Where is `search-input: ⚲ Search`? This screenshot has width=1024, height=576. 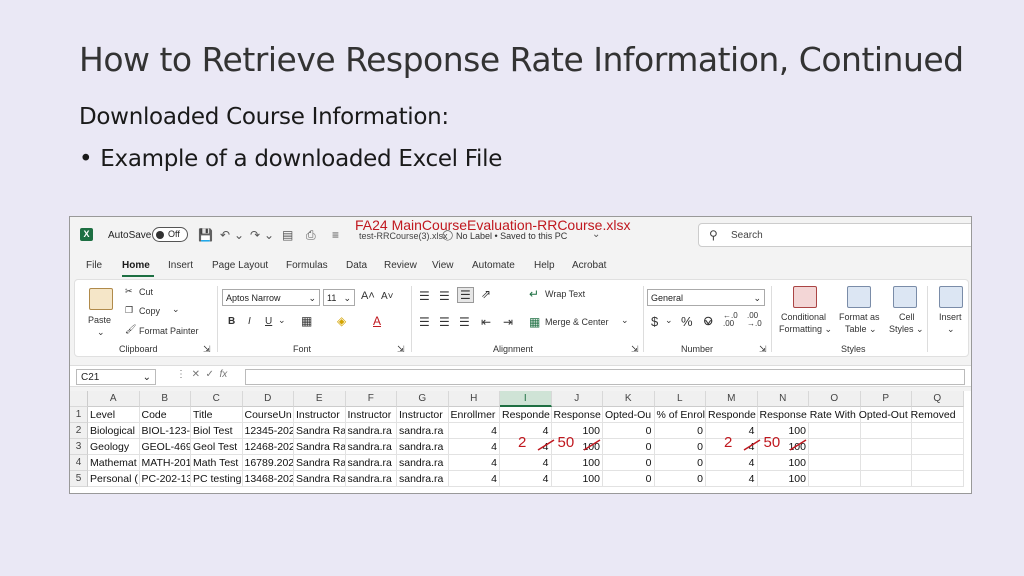
search-input: ⚲ Search is located at coordinates (834, 235).